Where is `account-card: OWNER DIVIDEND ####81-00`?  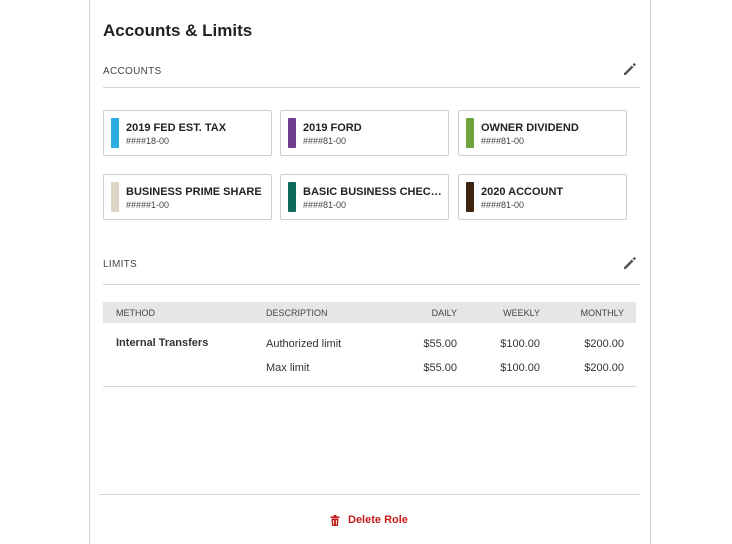 account-card: OWNER DIVIDEND ####81-00 is located at coordinates (542, 133).